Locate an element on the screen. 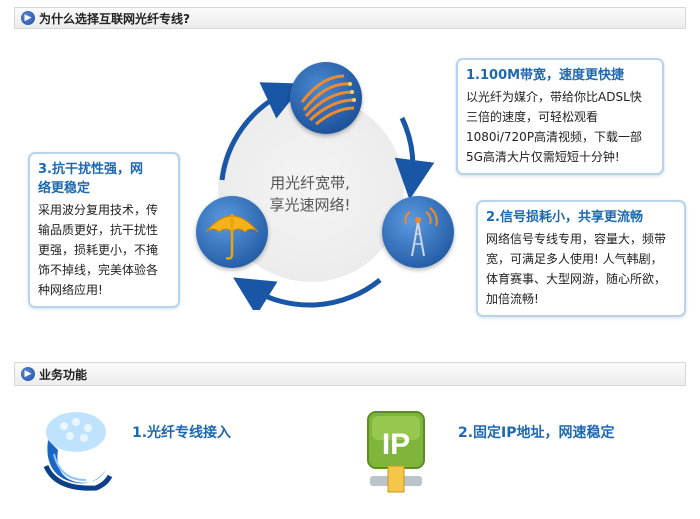 The width and height of the screenshot is (700, 519). benefit-line: 更强，损耗更小，不掩 is located at coordinates (98, 250).